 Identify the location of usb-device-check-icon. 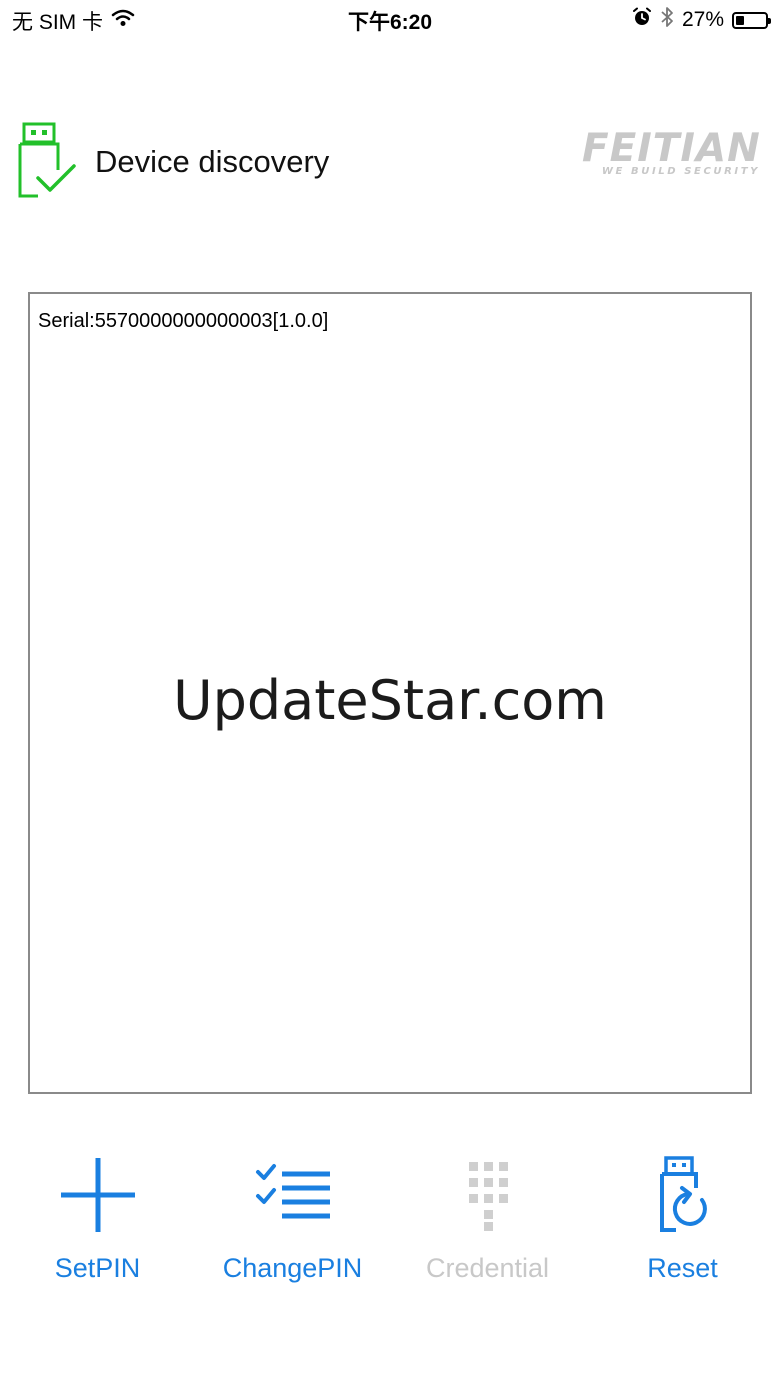
(48, 161).